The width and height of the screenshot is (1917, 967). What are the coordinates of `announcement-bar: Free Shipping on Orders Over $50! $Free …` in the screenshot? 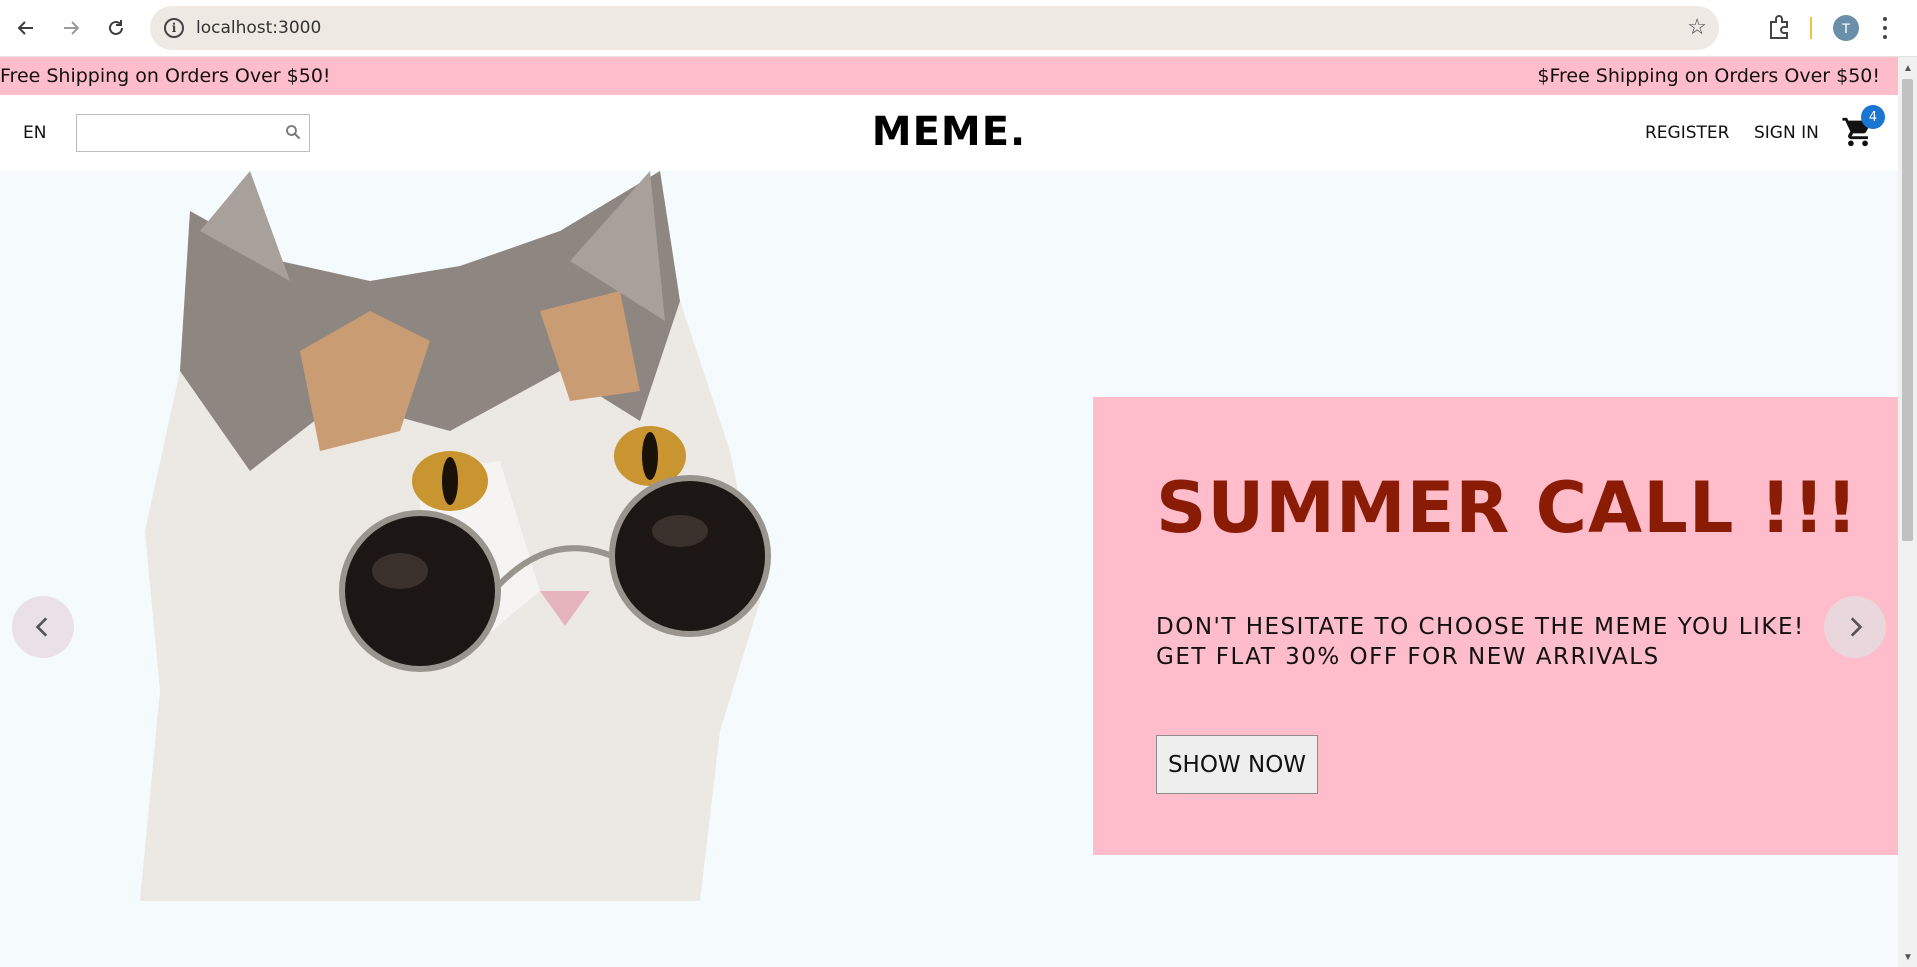 It's located at (949, 76).